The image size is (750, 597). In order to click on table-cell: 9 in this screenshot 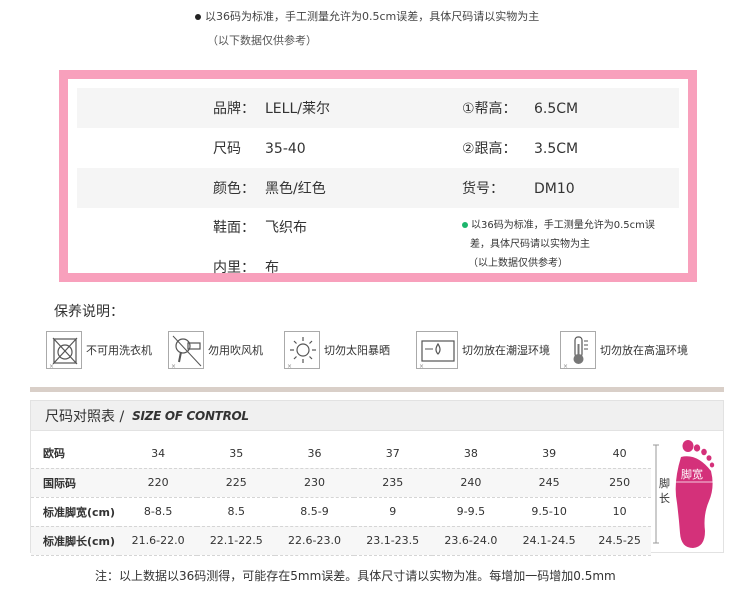, I will do `click(392, 512)`.